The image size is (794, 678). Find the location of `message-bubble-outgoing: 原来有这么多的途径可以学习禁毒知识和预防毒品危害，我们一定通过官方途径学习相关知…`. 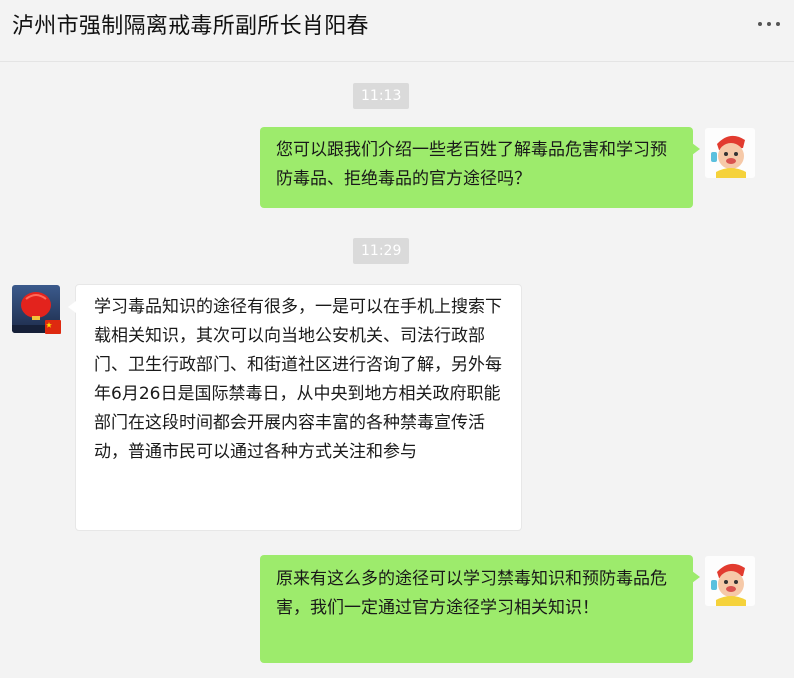

message-bubble-outgoing: 原来有这么多的途径可以学习禁毒知识和预防毒品危害，我们一定通过官方途径学习相关知… is located at coordinates (480, 609).